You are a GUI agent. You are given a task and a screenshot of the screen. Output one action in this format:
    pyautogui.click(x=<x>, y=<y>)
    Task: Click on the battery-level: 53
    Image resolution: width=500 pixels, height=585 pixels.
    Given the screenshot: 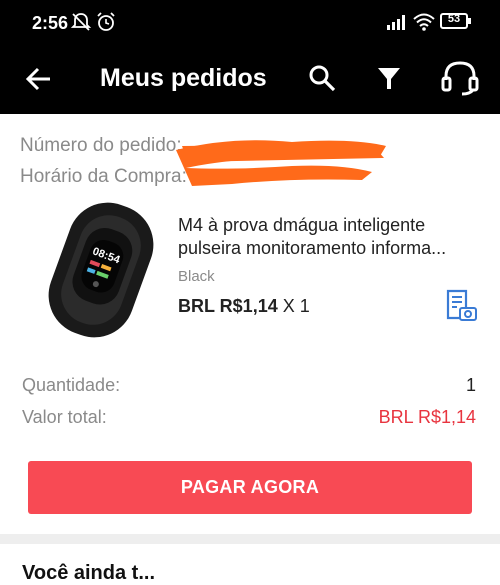 What is the action you would take?
    pyautogui.click(x=454, y=19)
    